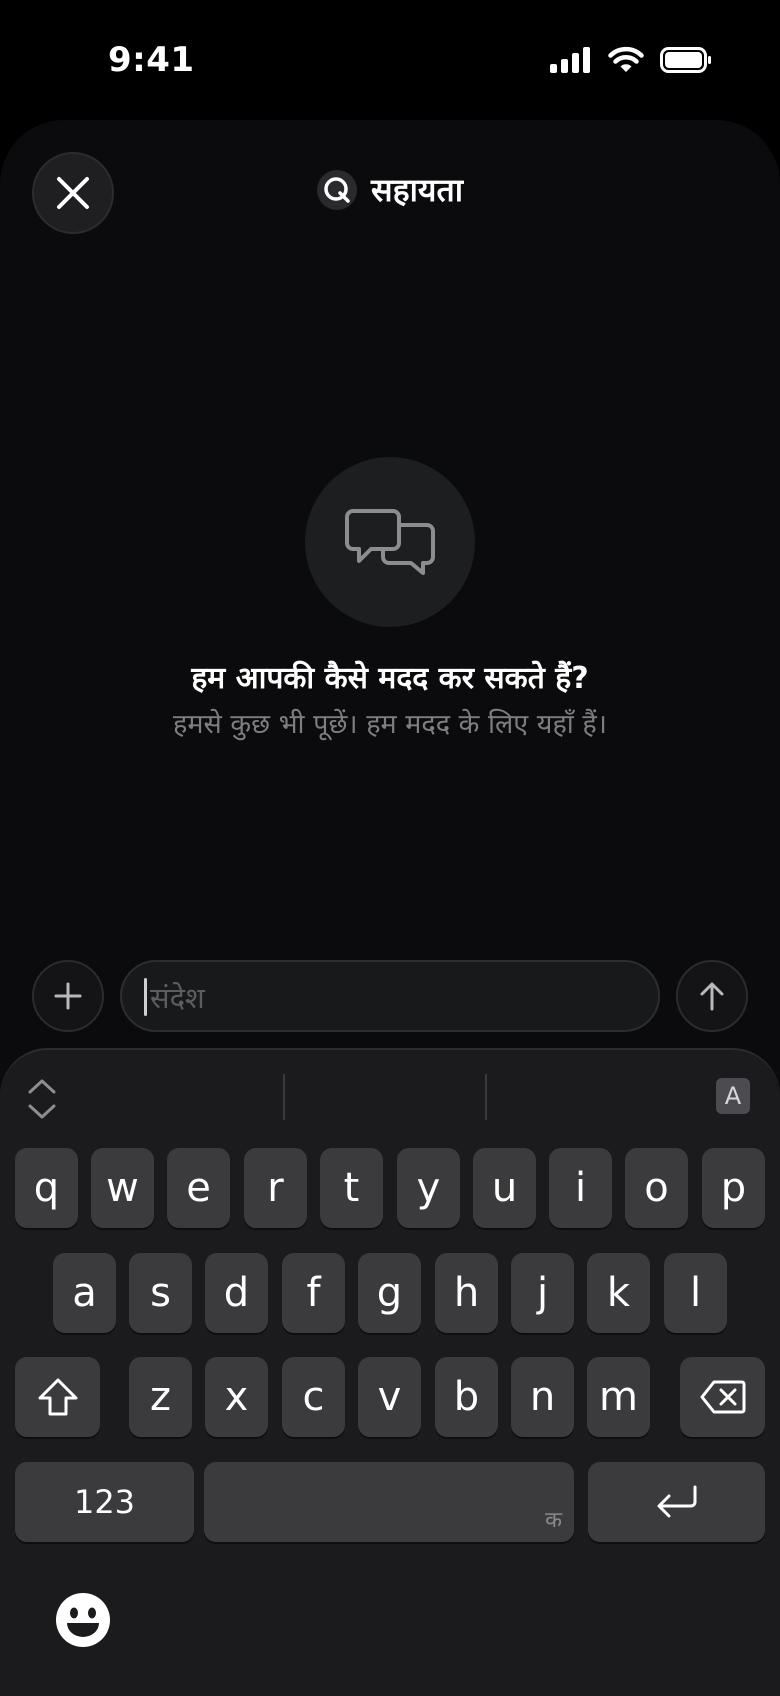  Describe the element at coordinates (542, 1293) in the screenshot. I see `key-j: j` at that location.